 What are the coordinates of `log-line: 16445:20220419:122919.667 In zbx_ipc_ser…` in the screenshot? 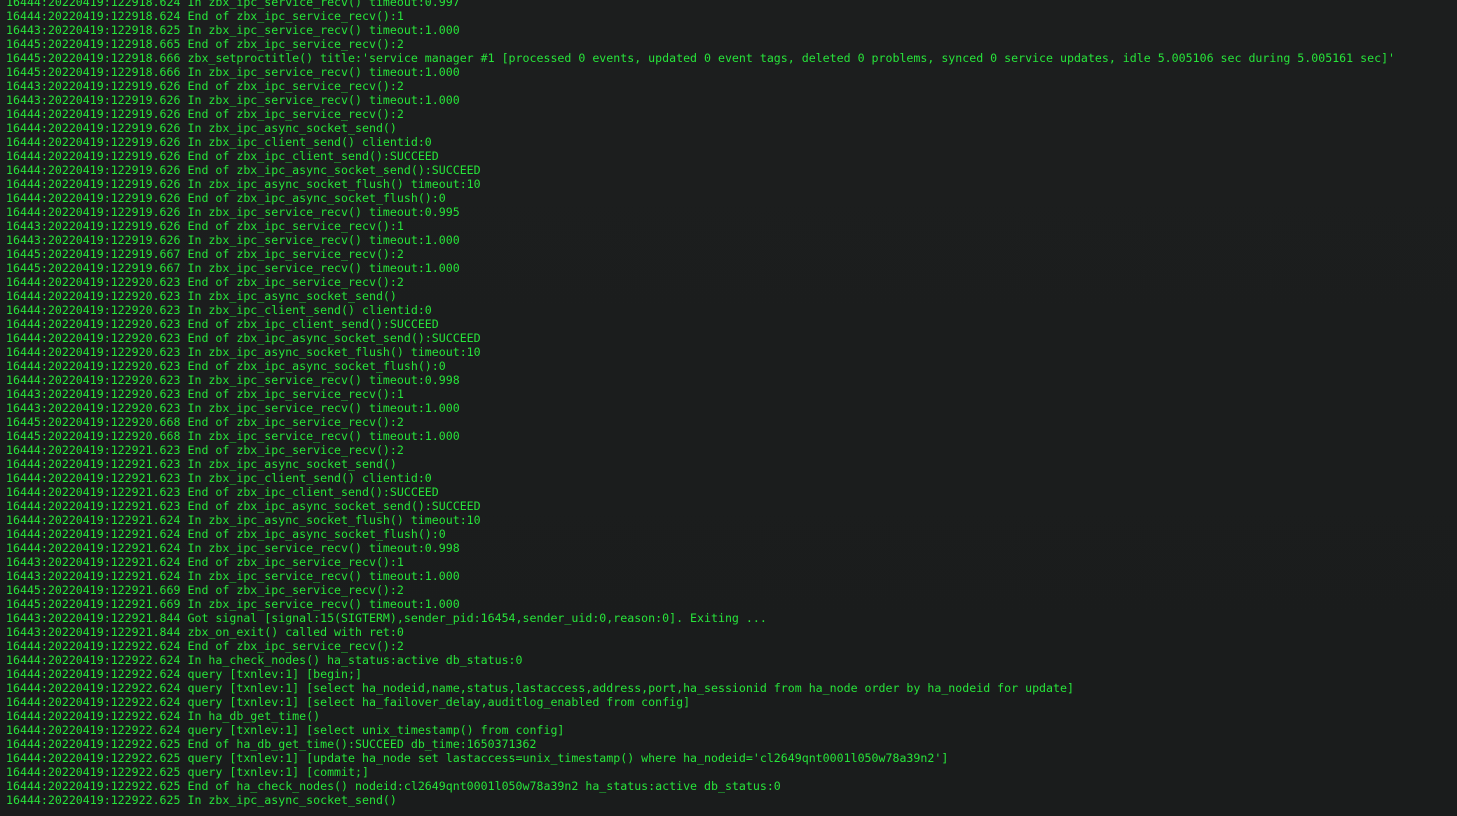 It's located at (233, 268).